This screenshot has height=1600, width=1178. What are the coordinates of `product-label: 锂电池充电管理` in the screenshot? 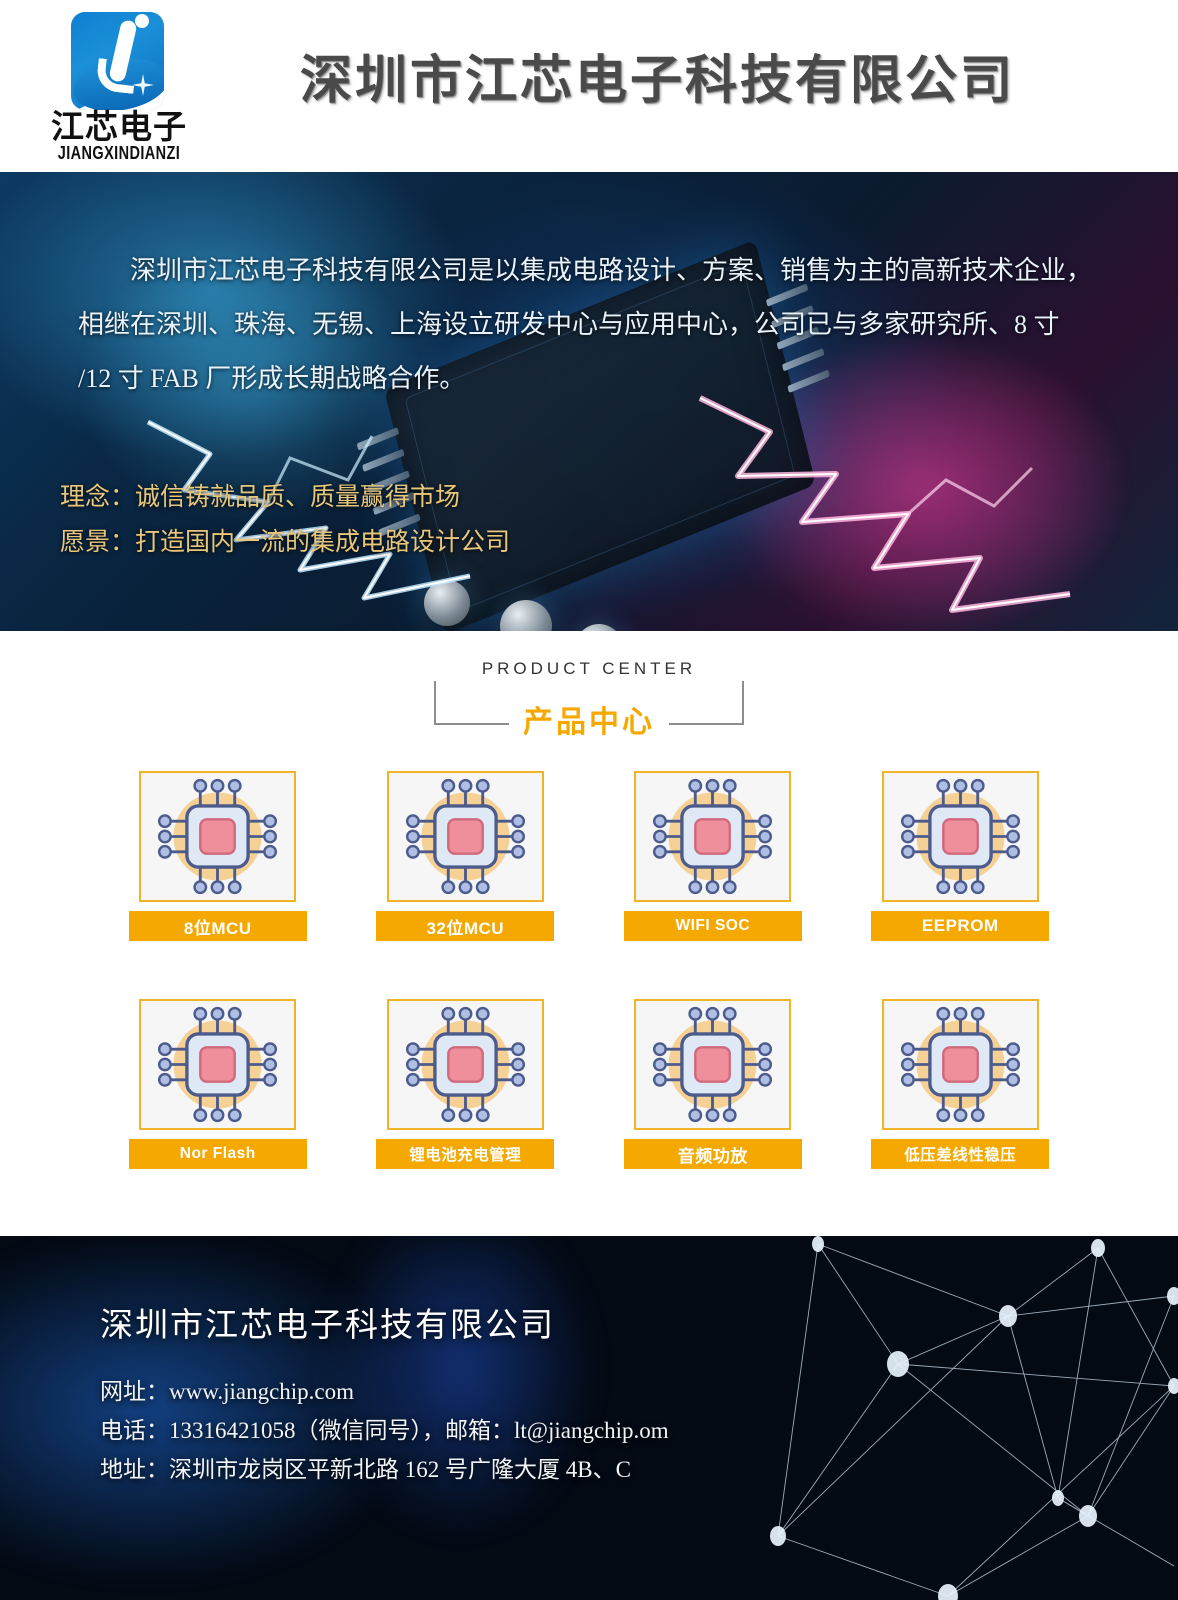 It's located at (465, 1154).